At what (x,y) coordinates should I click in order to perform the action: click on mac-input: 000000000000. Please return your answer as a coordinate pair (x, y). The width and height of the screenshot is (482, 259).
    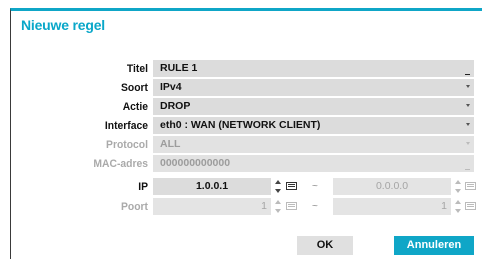
    Looking at the image, I should click on (313, 163).